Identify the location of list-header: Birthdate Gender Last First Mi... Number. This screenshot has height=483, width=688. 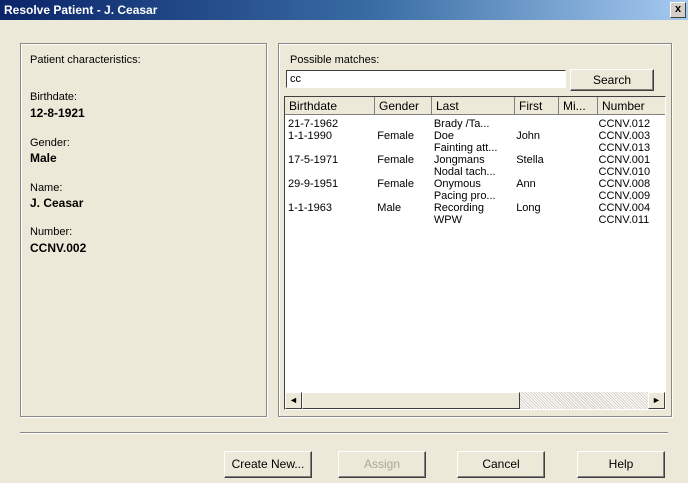
(475, 106).